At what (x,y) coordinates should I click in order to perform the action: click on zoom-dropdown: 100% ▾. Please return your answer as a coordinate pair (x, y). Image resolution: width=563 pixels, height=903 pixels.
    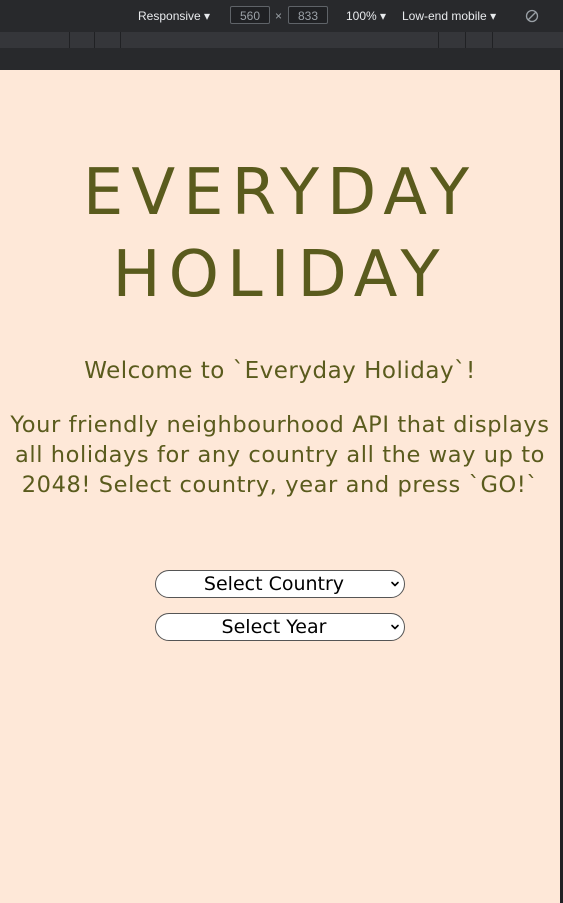
    Looking at the image, I should click on (366, 16).